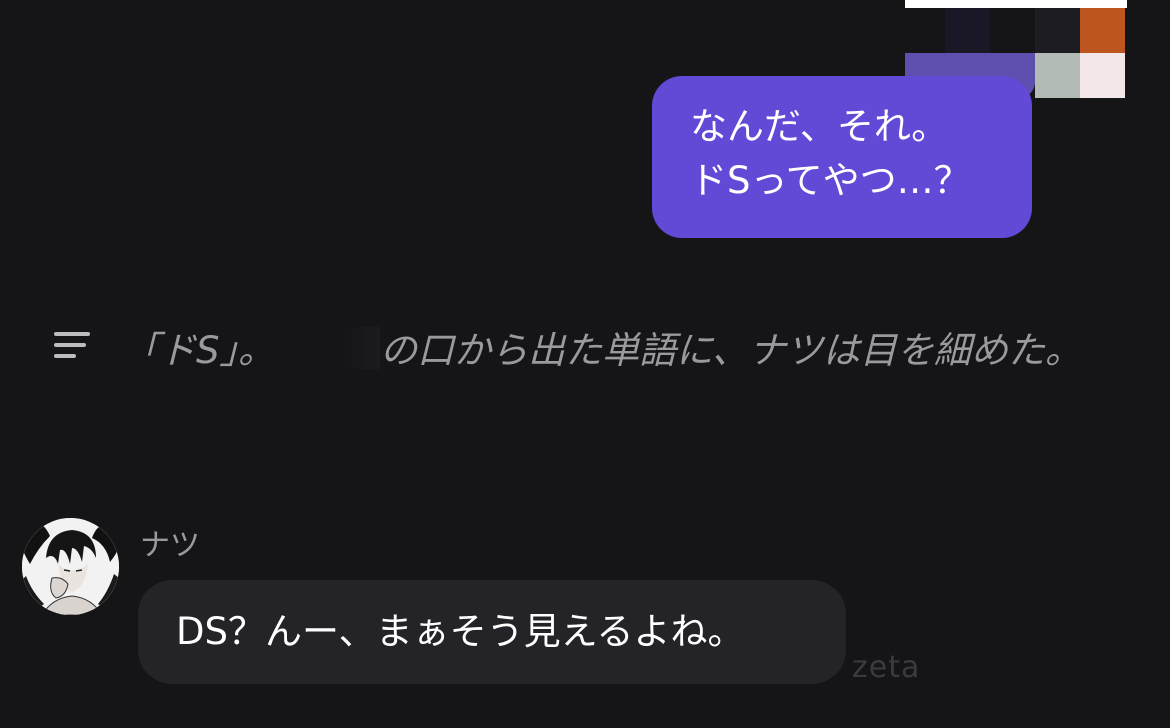 This screenshot has width=1170, height=728. Describe the element at coordinates (327, 348) in the screenshot. I see `censored-name` at that location.